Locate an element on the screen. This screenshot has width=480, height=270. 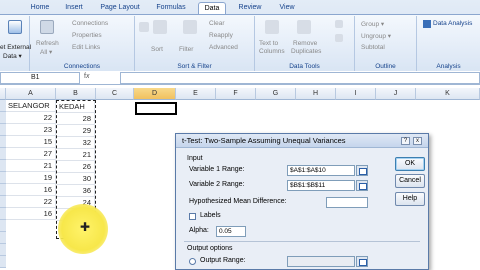
formula-input is located at coordinates (300, 78).